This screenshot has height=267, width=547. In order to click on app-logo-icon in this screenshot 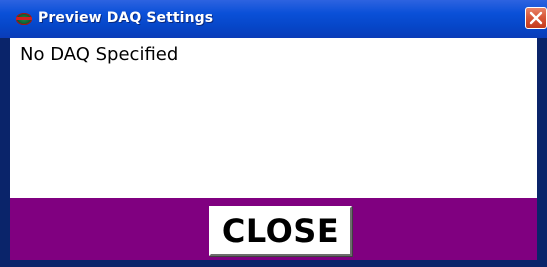, I will do `click(24, 19)`.